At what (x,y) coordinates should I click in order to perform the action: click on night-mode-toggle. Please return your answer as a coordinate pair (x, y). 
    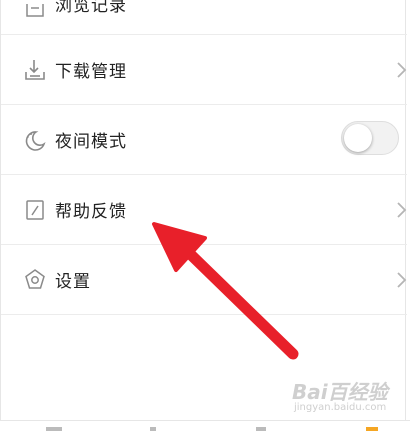
    Looking at the image, I should click on (370, 138).